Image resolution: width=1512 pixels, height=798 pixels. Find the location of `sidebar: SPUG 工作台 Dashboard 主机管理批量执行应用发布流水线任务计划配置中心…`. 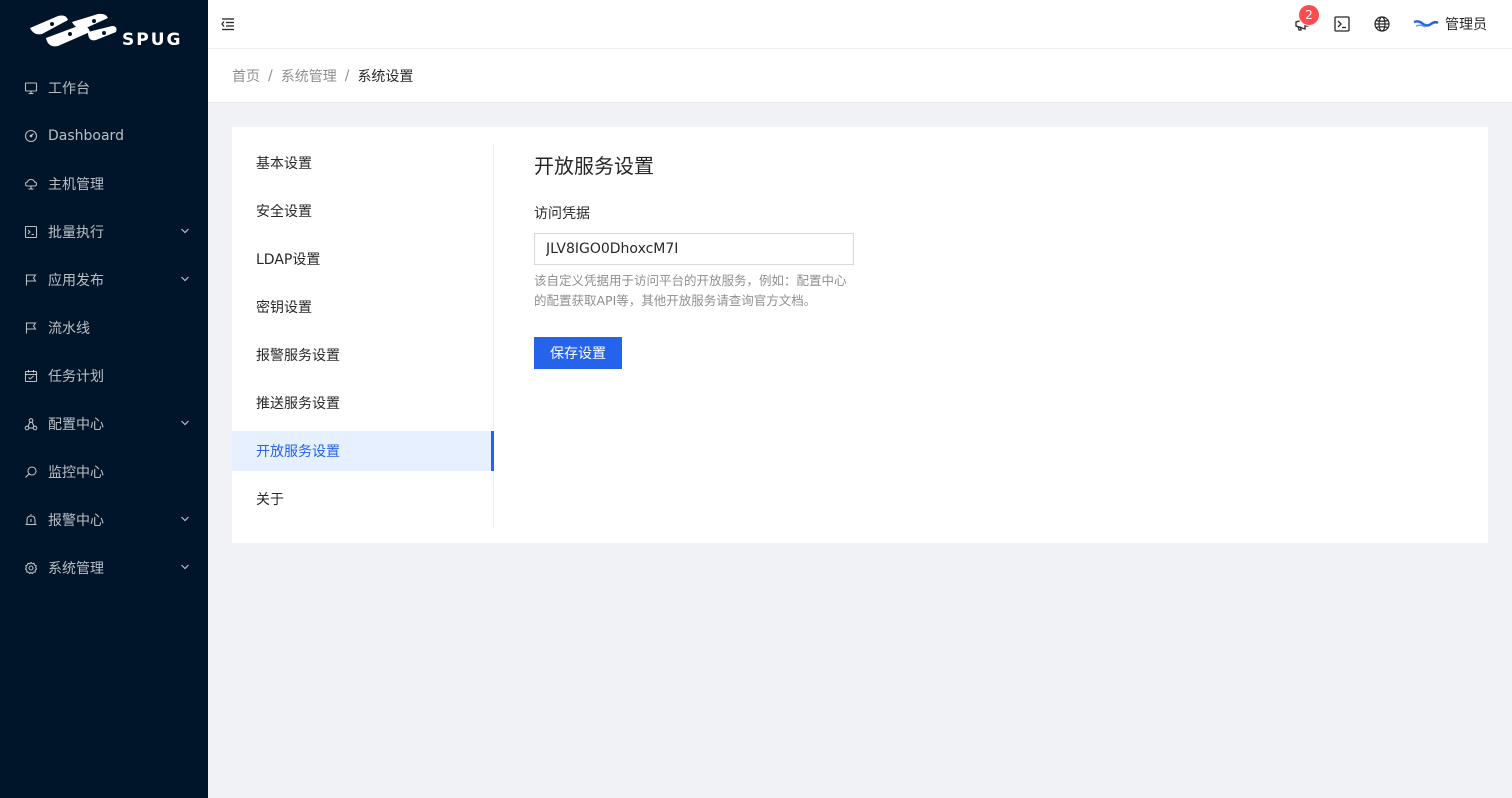

sidebar: SPUG 工作台 Dashboard 主机管理批量执行应用发布流水线任务计划配置中心… is located at coordinates (104, 399).